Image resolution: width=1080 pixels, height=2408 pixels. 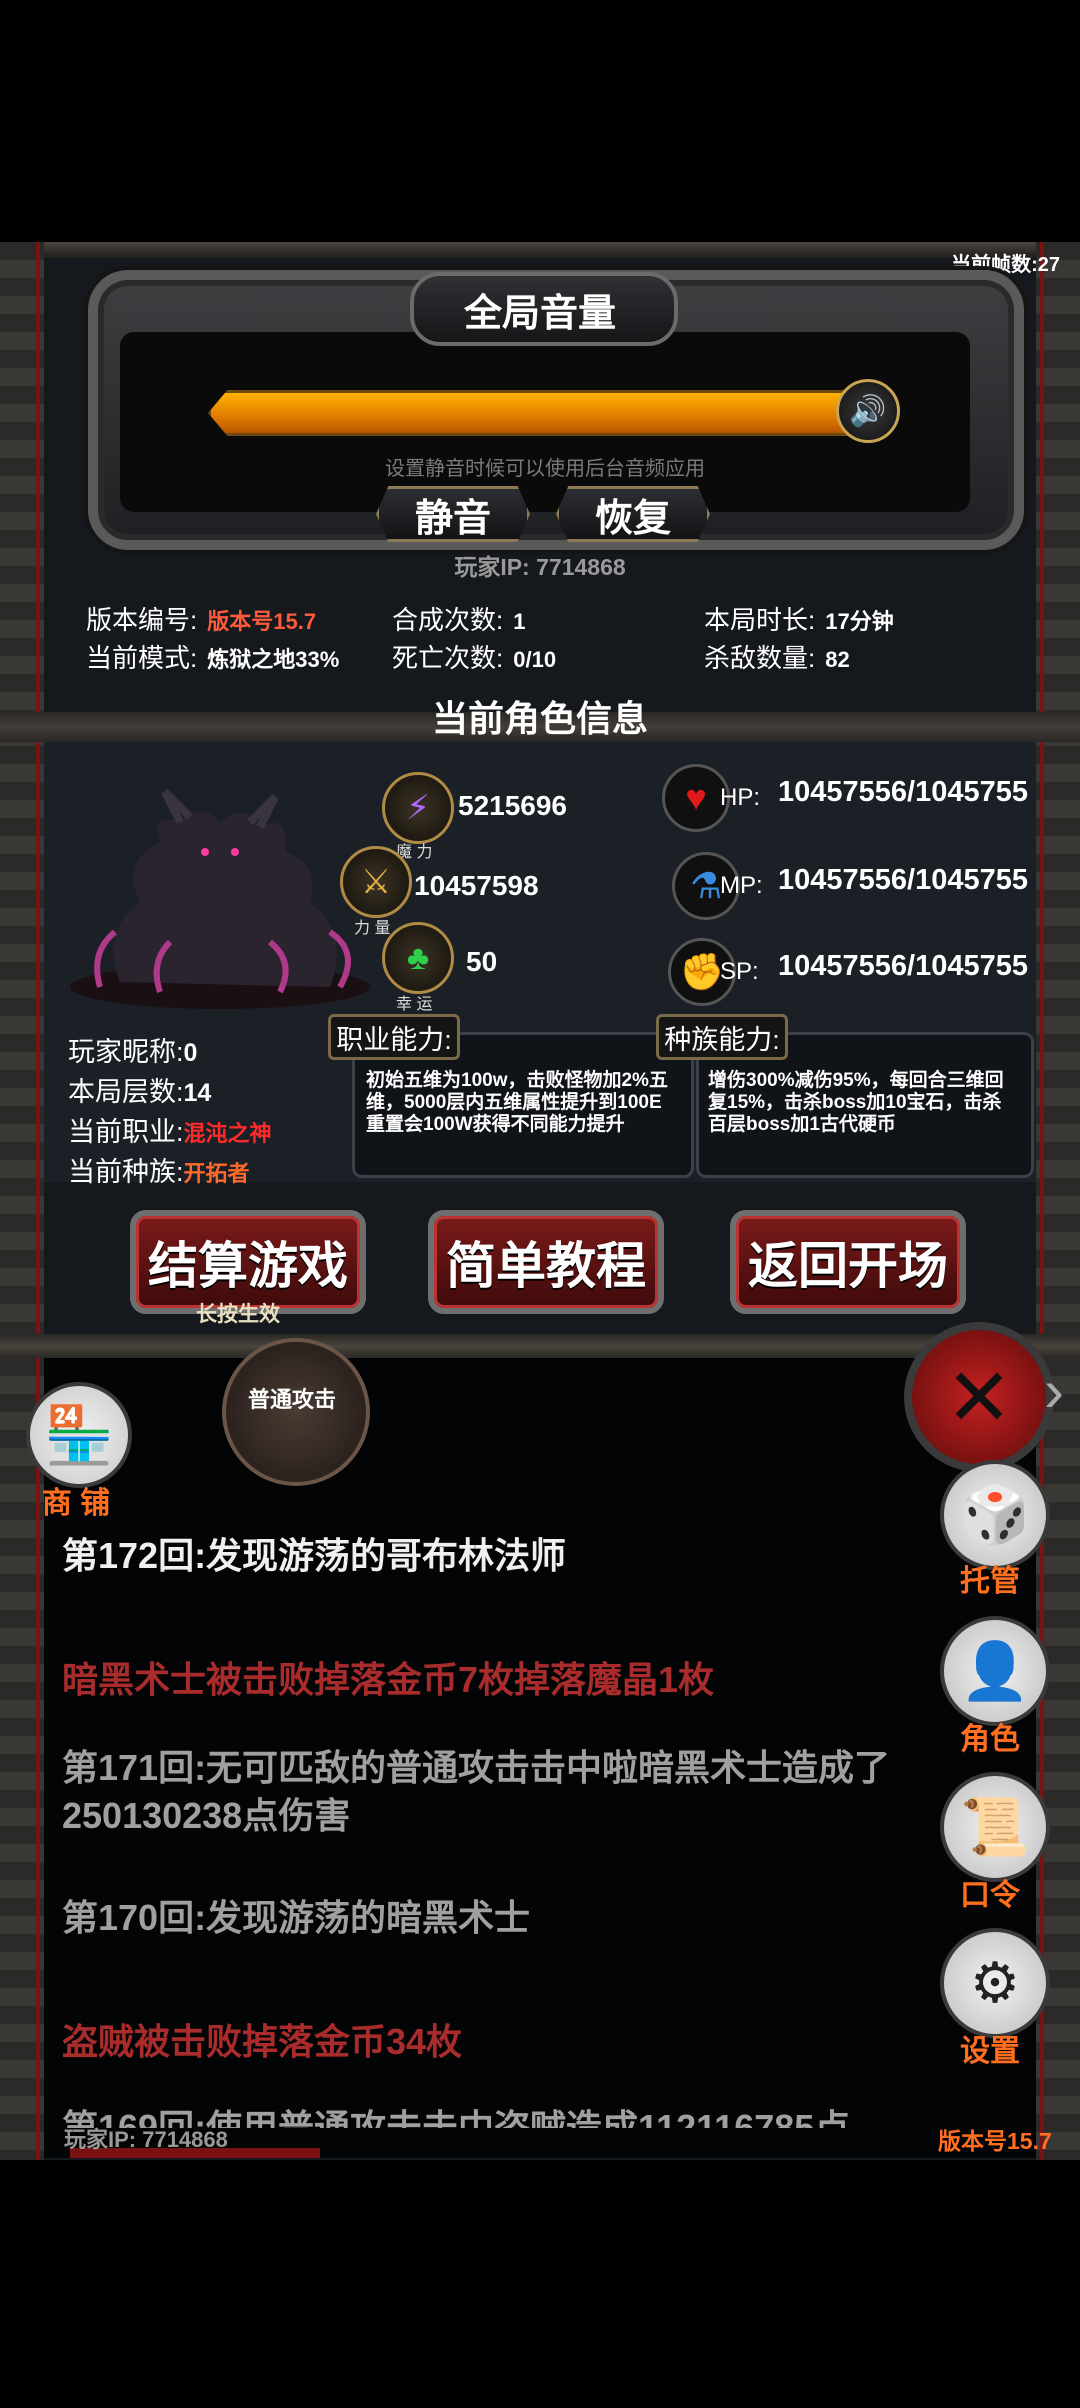 I want to click on auto-play-button: 🎲, so click(x=995, y=1515).